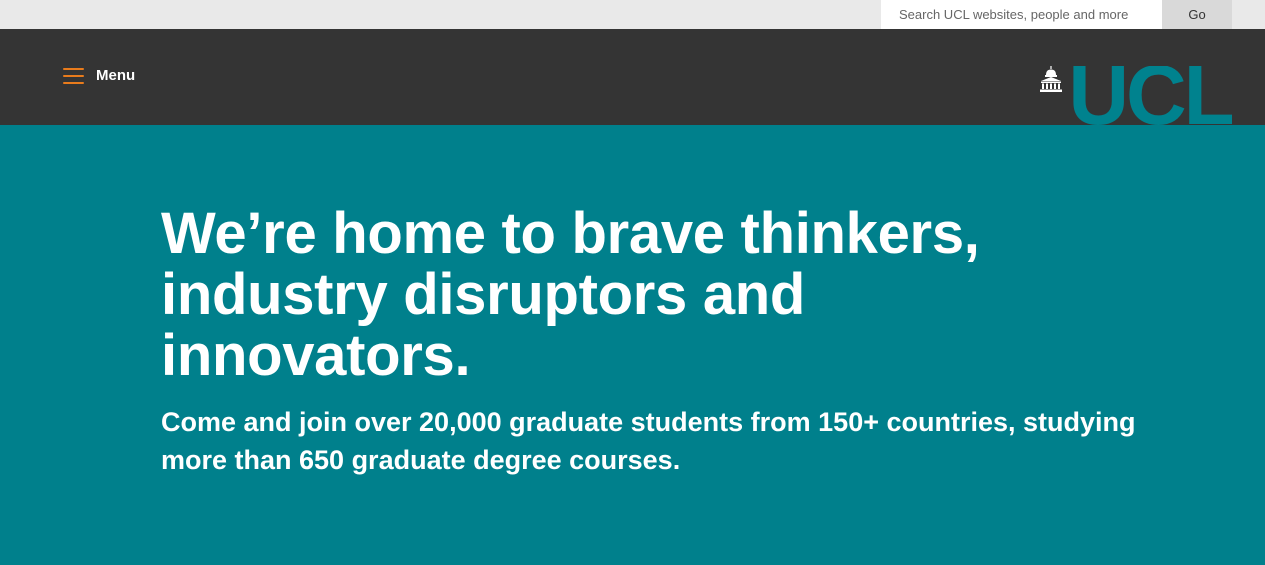 The height and width of the screenshot is (565, 1265). I want to click on portico-icon, so click(1051, 79).